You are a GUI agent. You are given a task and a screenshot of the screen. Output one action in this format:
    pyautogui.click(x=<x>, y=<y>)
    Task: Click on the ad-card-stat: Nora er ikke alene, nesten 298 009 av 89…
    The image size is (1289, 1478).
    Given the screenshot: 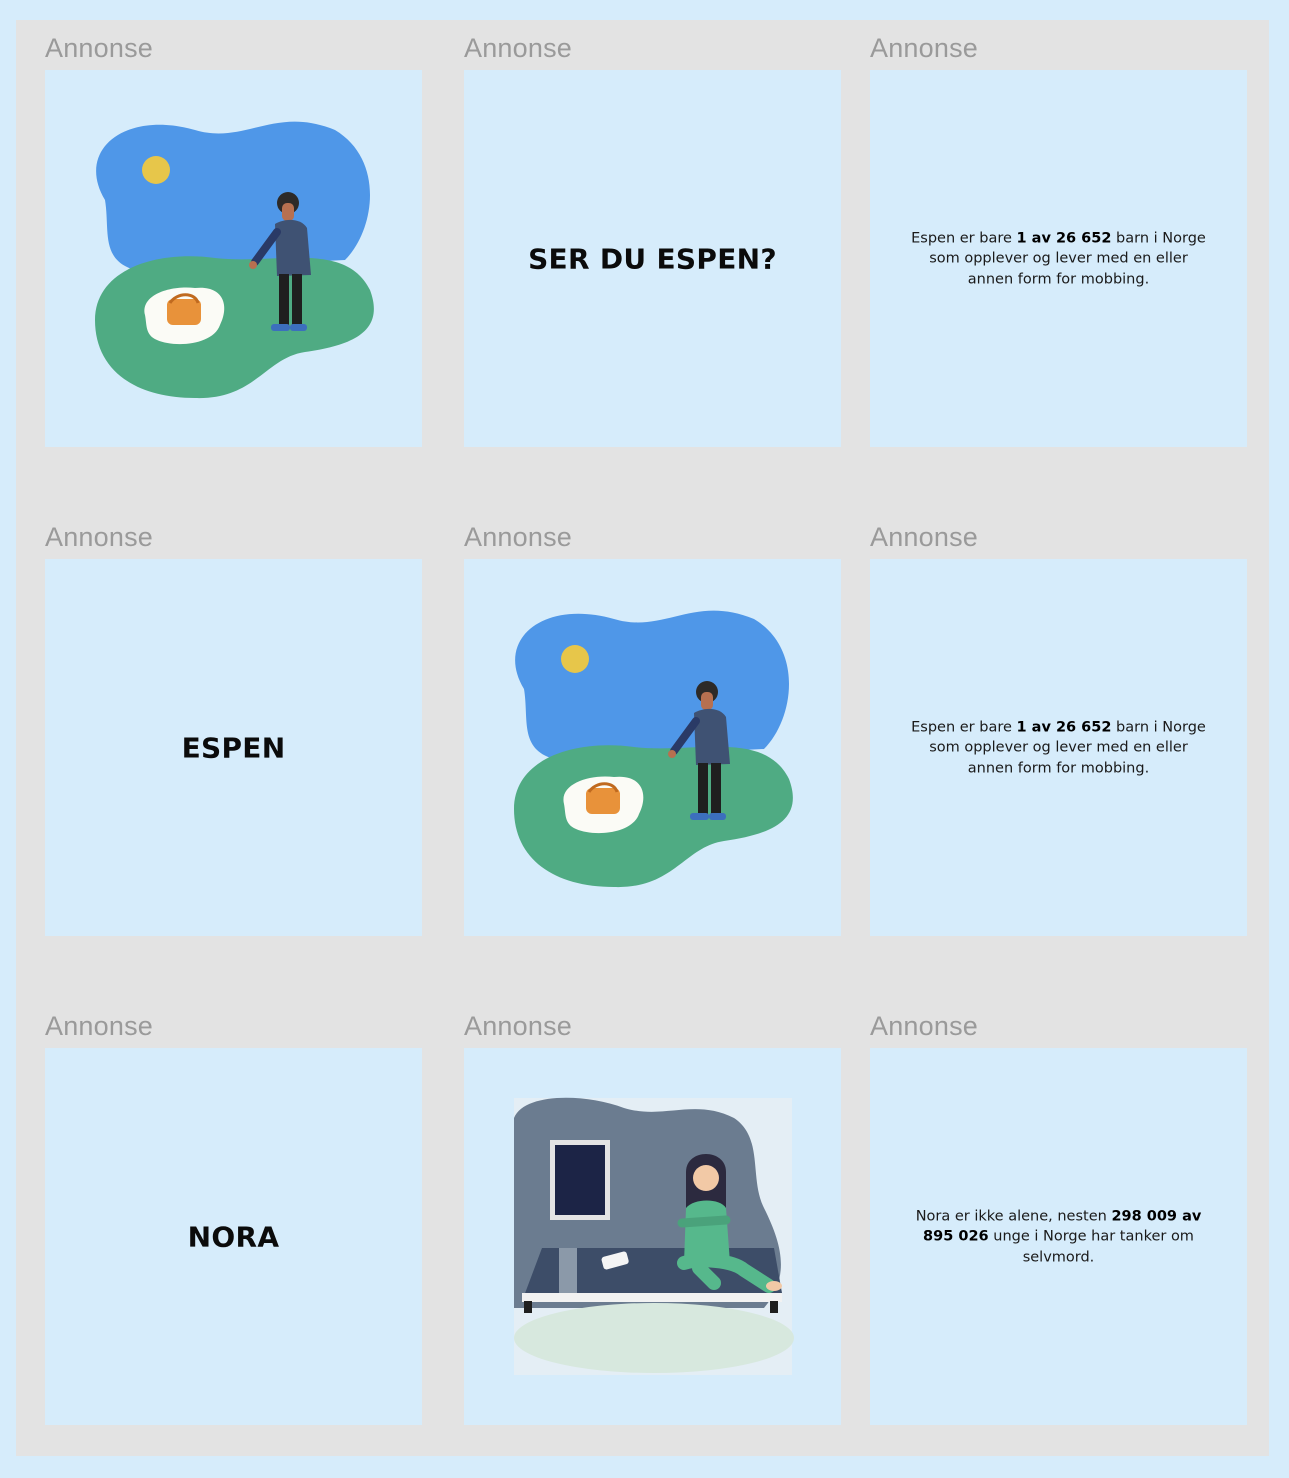 What is the action you would take?
    pyautogui.click(x=1058, y=1236)
    